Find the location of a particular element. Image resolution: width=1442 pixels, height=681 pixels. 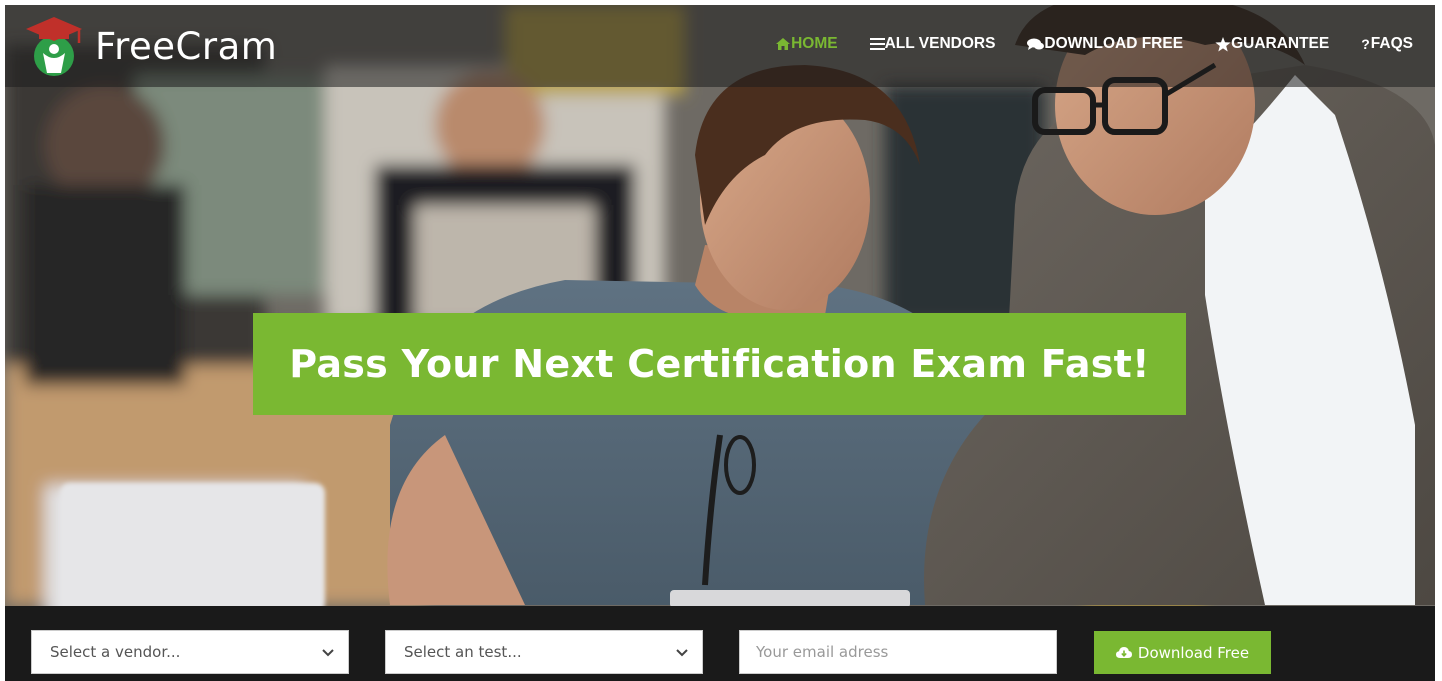

nav-guarantee: GUARANTEE is located at coordinates (1272, 44).